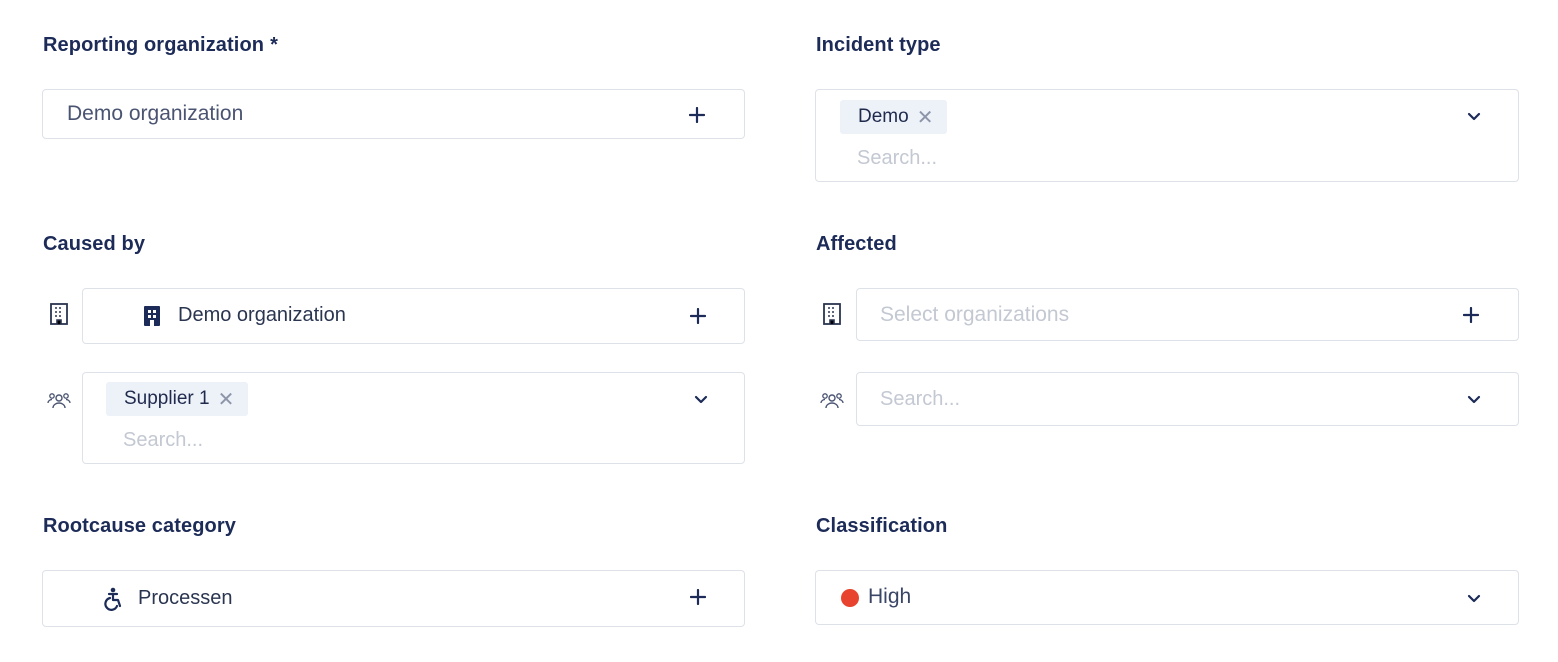 The height and width of the screenshot is (662, 1558). I want to click on accessibility-icon, so click(114, 599).